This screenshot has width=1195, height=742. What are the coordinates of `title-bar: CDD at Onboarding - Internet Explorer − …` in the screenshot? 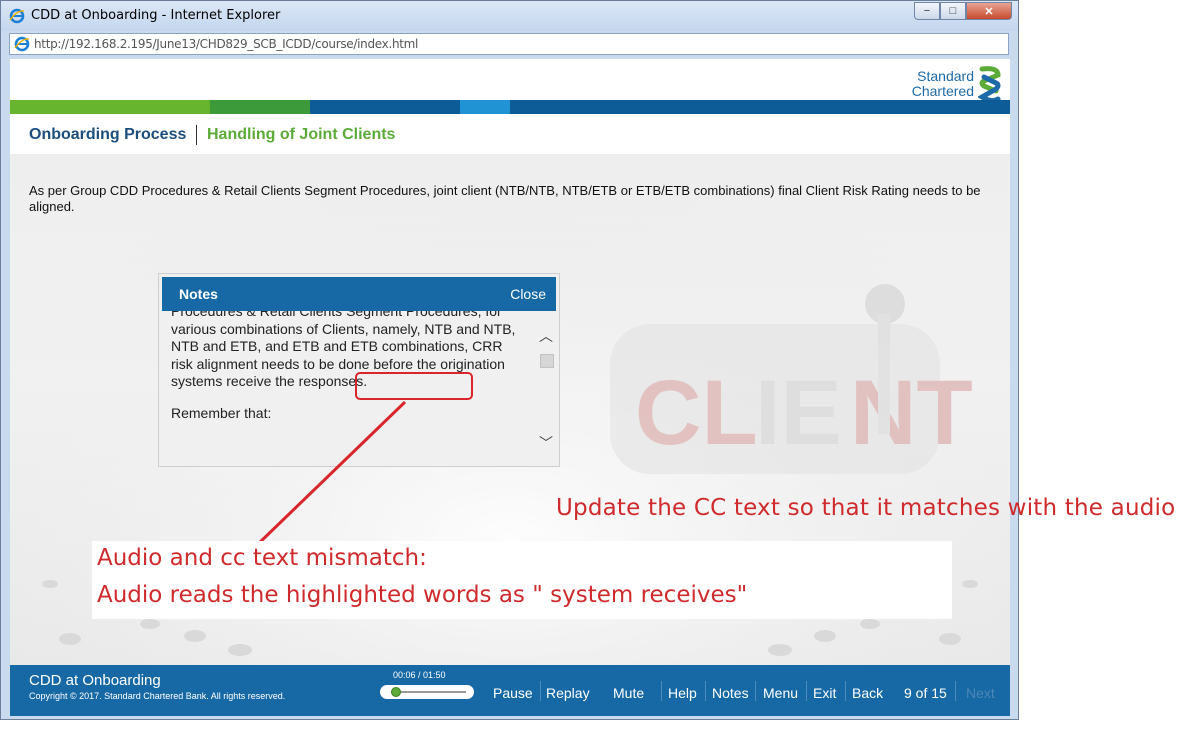 It's located at (509, 16).